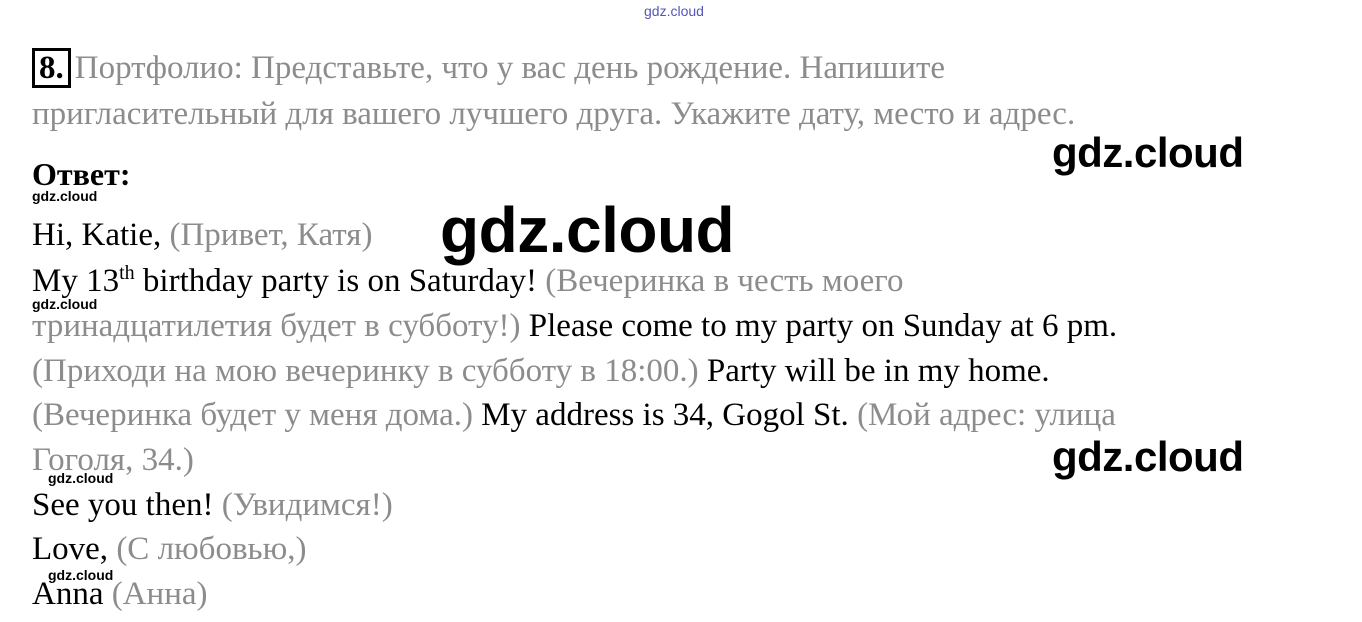  I want to click on closing-en: See you then!, so click(123, 505).